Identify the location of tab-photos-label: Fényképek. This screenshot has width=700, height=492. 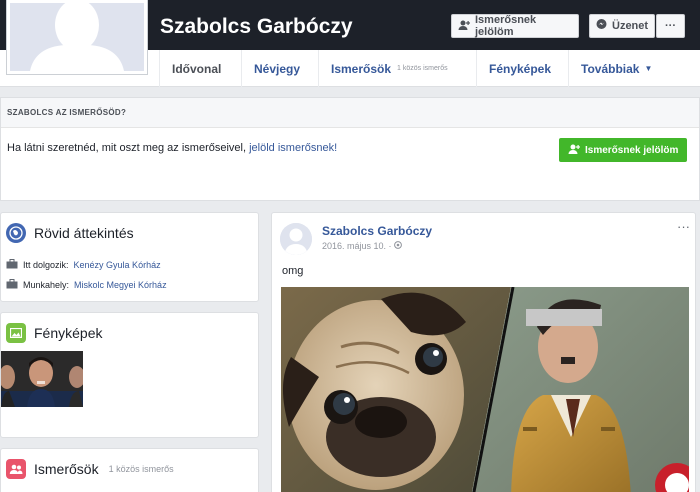
(520, 68).